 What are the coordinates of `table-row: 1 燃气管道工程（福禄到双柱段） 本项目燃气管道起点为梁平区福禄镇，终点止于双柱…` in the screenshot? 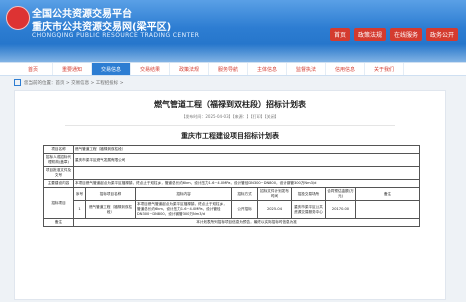 It's located at (232, 209).